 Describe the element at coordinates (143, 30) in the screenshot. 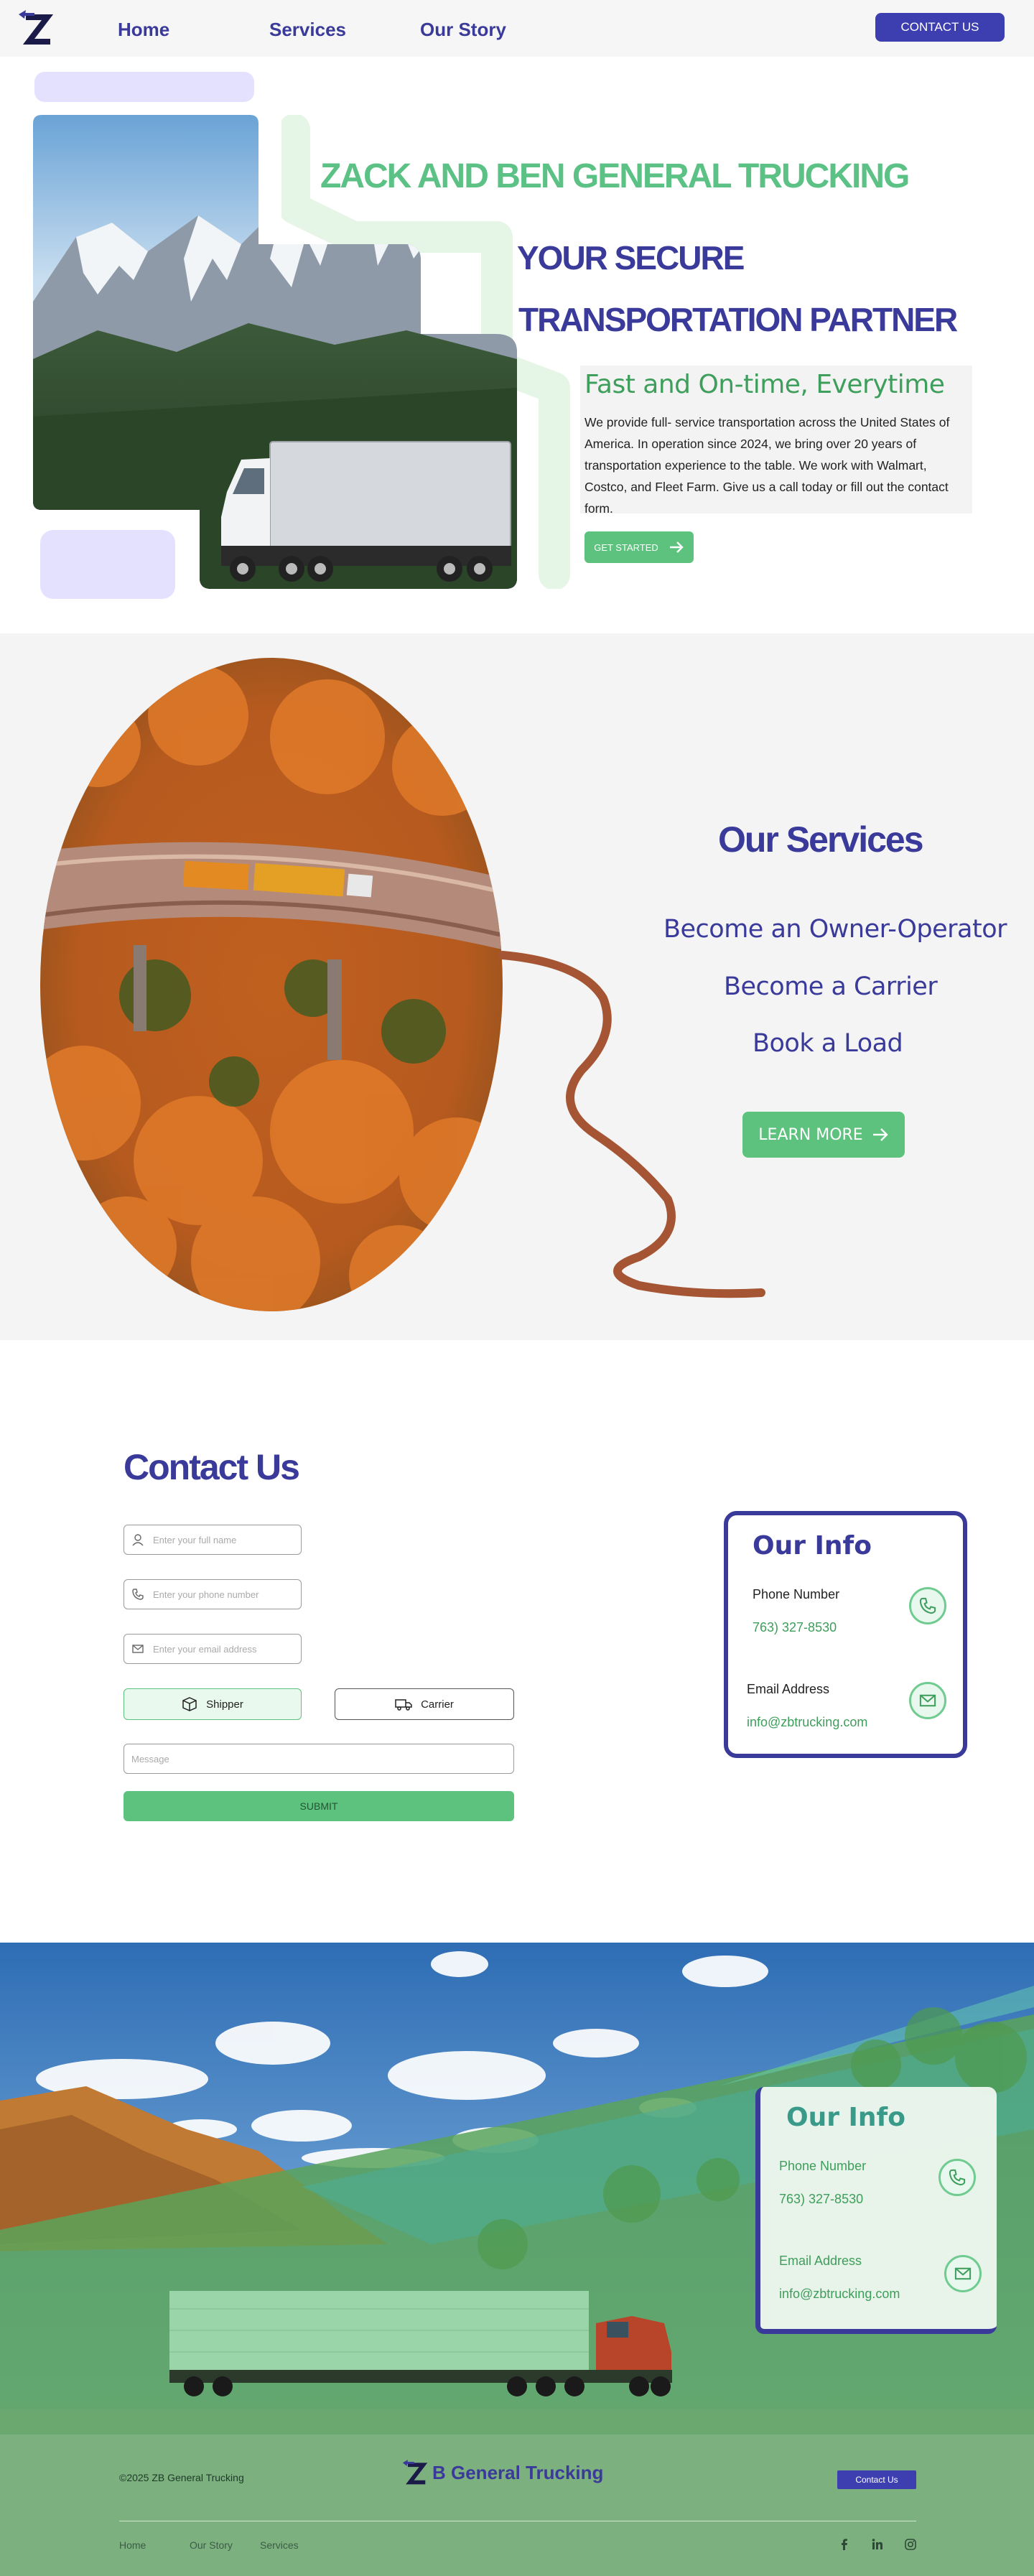

I see `nav-home-link: Home` at that location.